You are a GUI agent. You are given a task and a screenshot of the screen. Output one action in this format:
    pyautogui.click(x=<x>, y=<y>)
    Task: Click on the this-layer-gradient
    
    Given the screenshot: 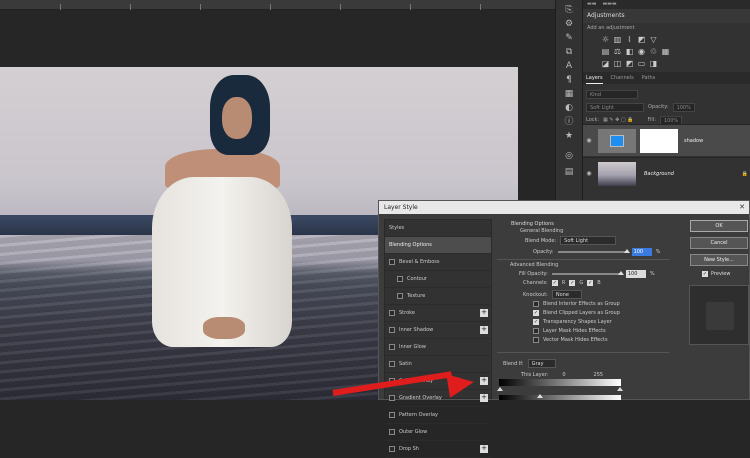 What is the action you would take?
    pyautogui.click(x=560, y=382)
    